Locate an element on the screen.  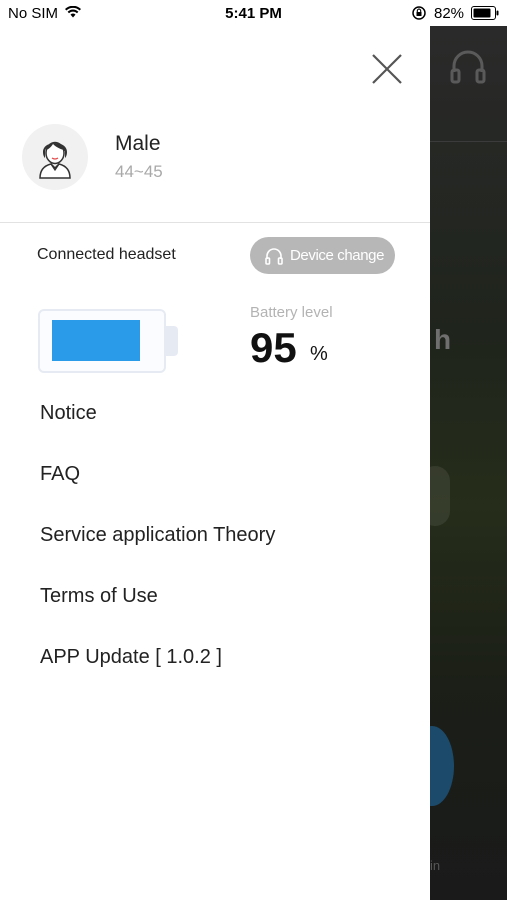
background-button is located at coordinates (442, 766).